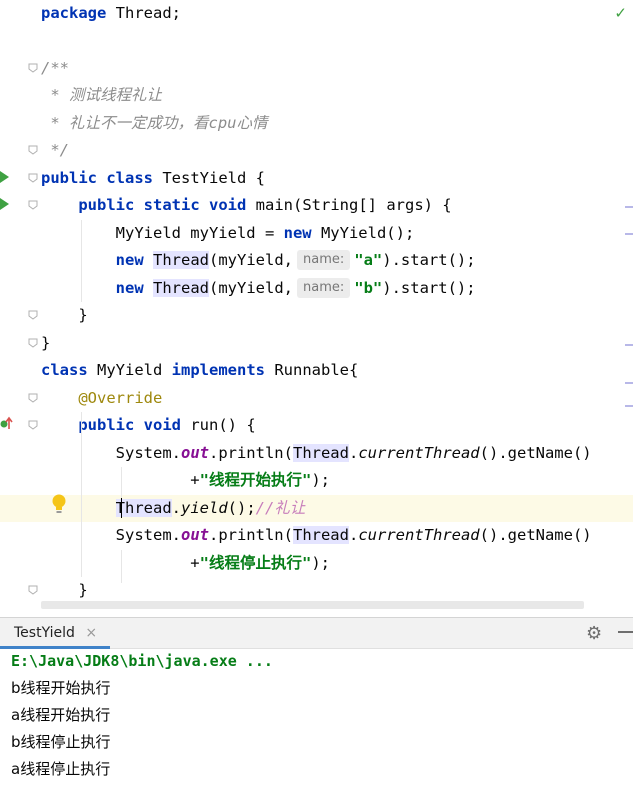  Describe the element at coordinates (4, 177) in the screenshot. I see `run-class-icon` at that location.